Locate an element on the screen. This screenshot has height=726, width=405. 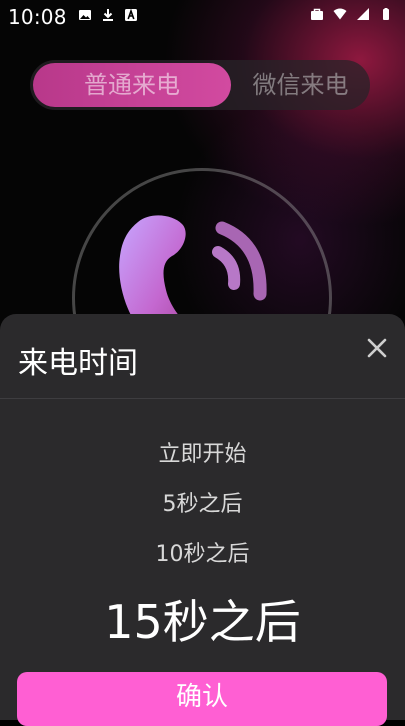
confirm-button: 确认 is located at coordinates (202, 699).